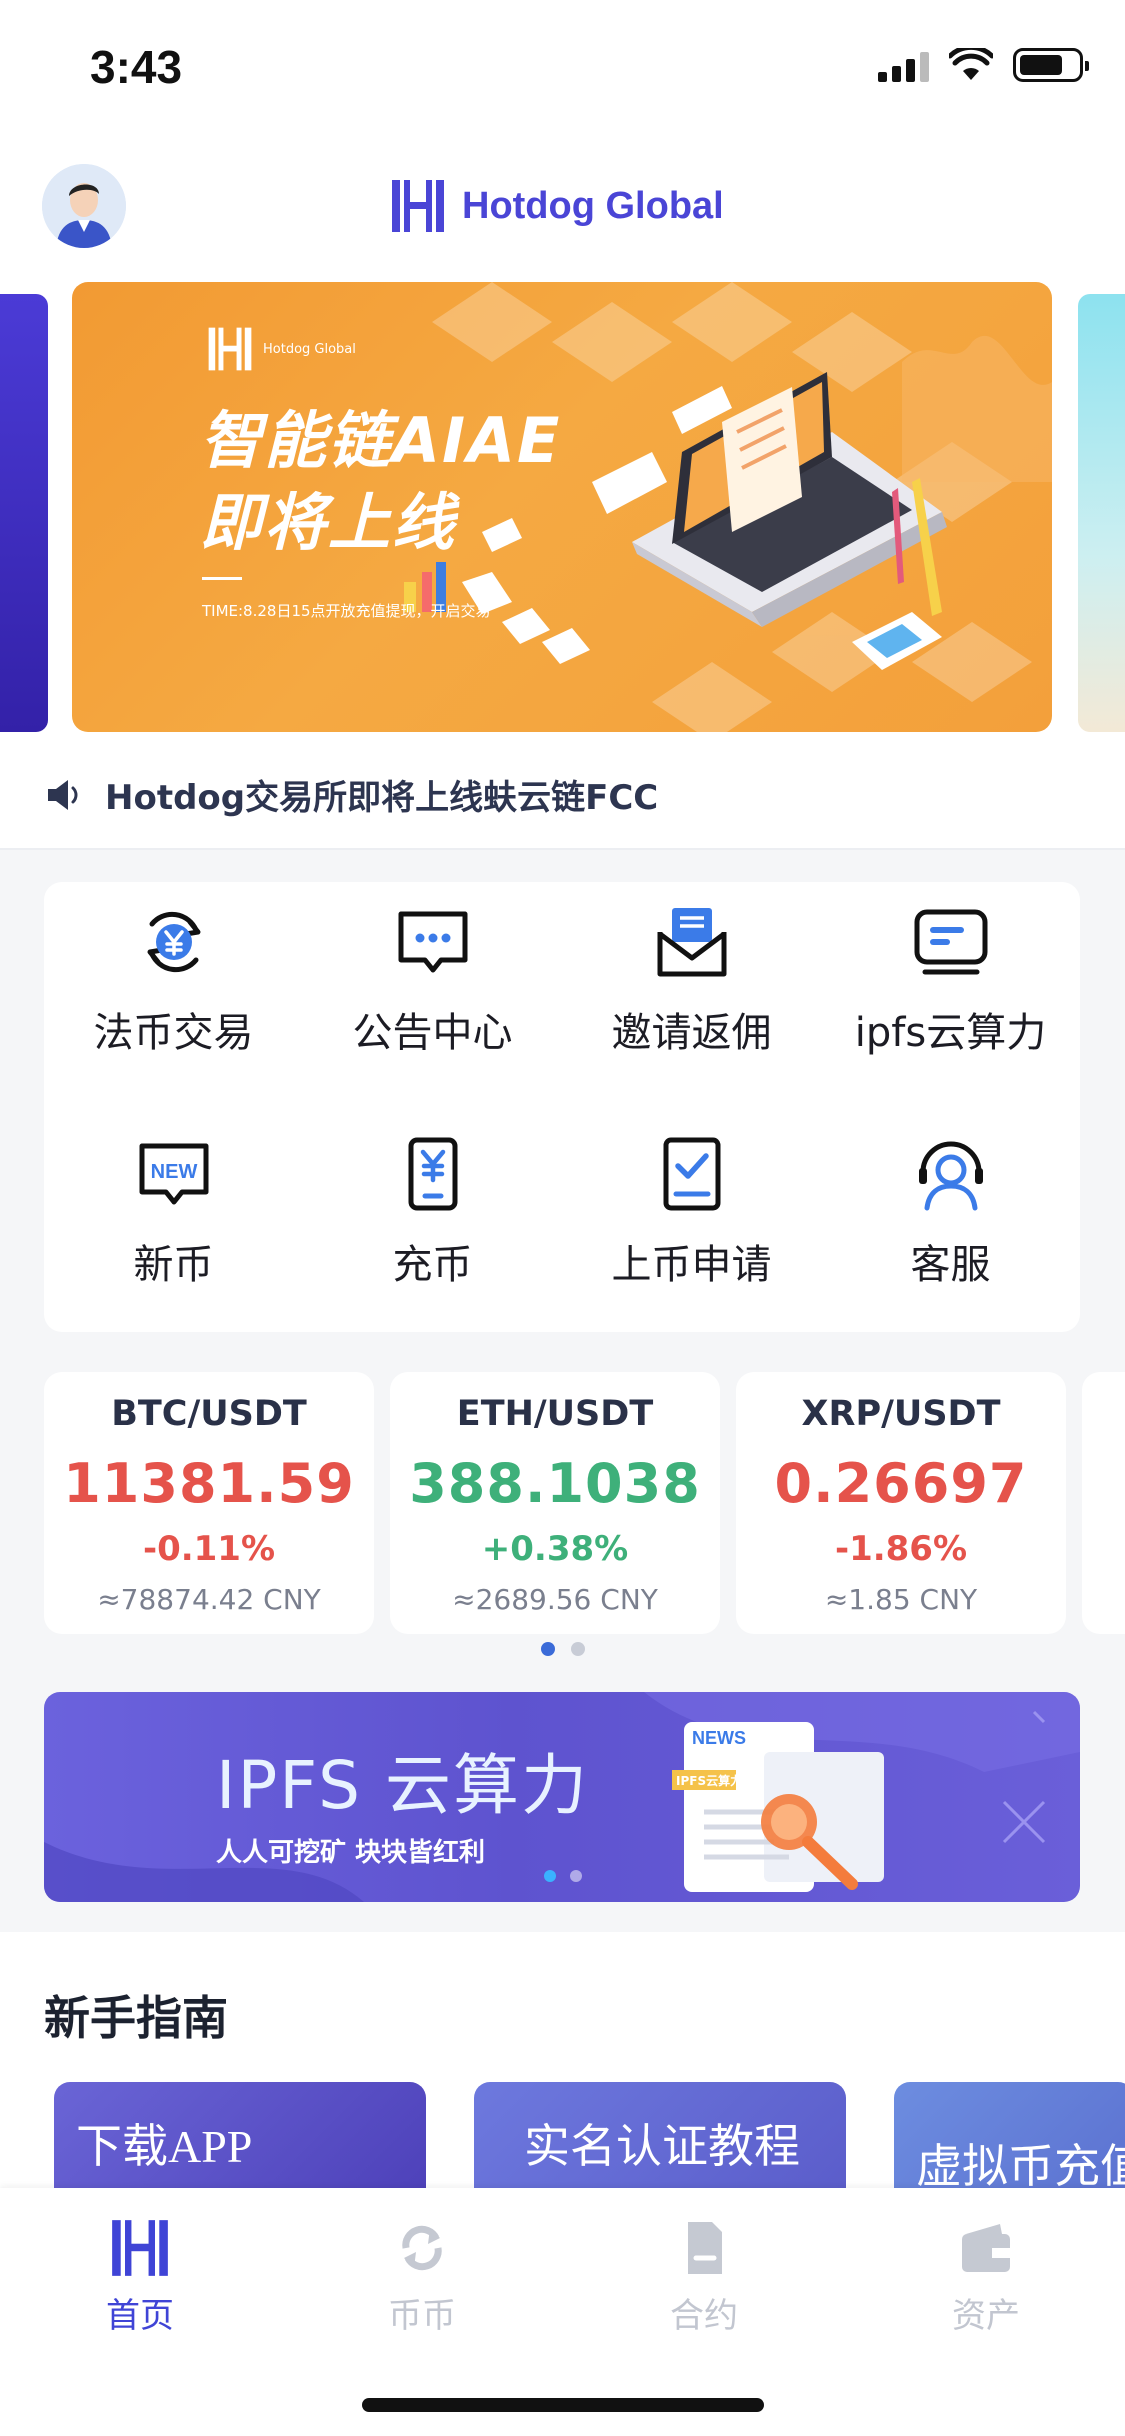 The width and height of the screenshot is (1125, 2436). What do you see at coordinates (209, 1483) in the screenshot?
I see `ticker-price: 11381.59` at bounding box center [209, 1483].